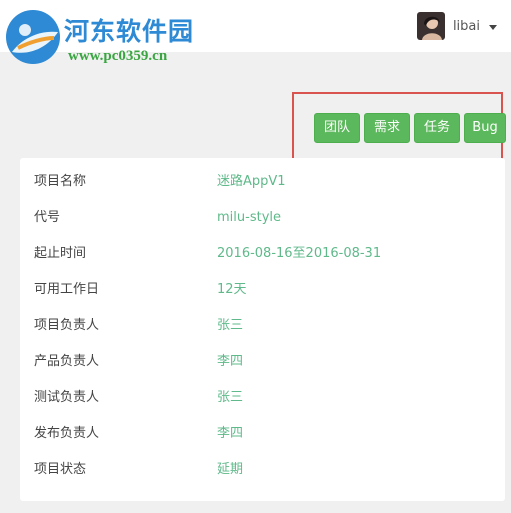  What do you see at coordinates (230, 469) in the screenshot?
I see `status-value: 延期` at bounding box center [230, 469].